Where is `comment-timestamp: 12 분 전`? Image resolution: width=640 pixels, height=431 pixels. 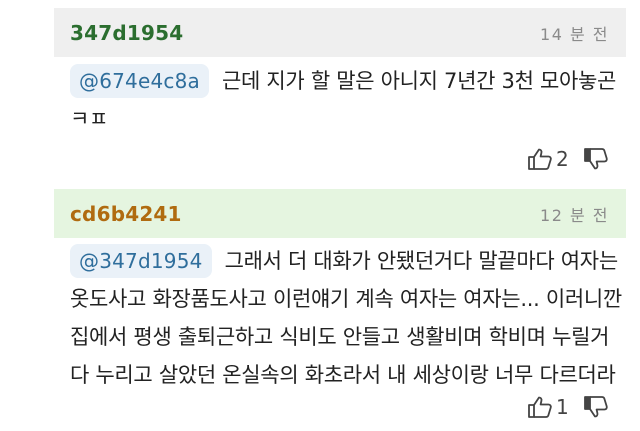
comment-timestamp: 12 분 전 is located at coordinates (574, 215).